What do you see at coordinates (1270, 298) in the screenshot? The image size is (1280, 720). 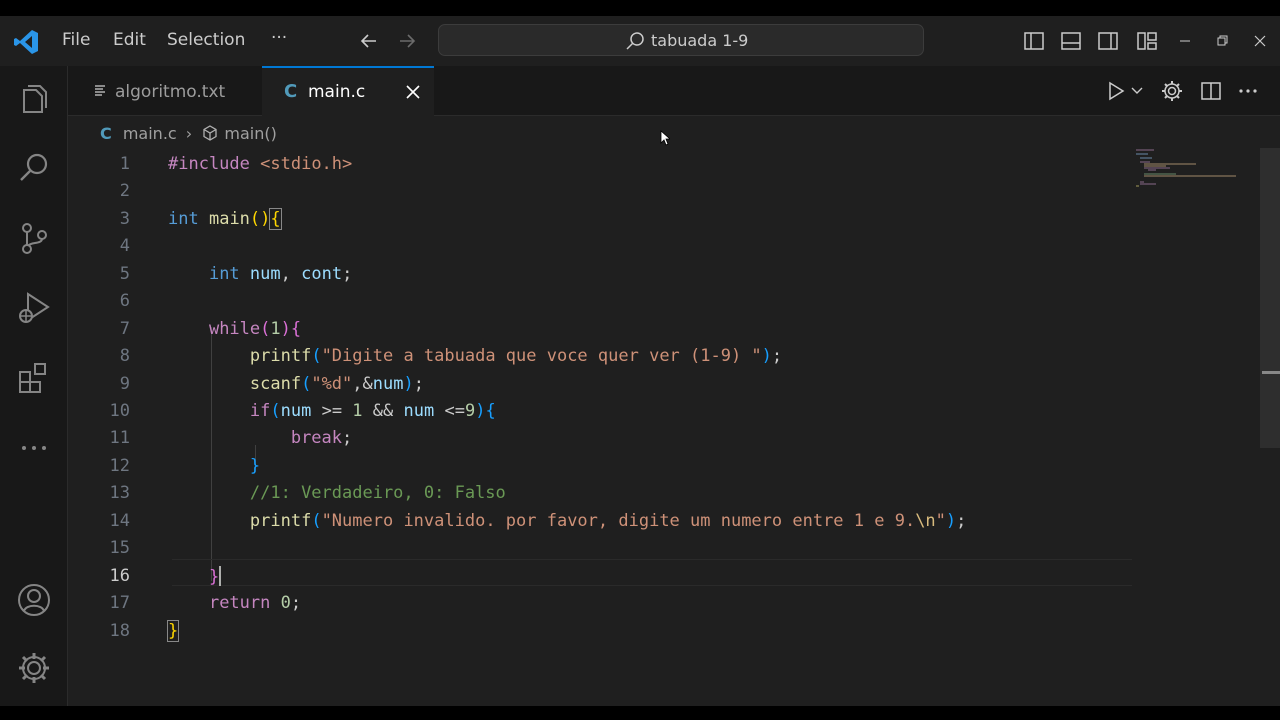 I see `vertical-scrollbar` at bounding box center [1270, 298].